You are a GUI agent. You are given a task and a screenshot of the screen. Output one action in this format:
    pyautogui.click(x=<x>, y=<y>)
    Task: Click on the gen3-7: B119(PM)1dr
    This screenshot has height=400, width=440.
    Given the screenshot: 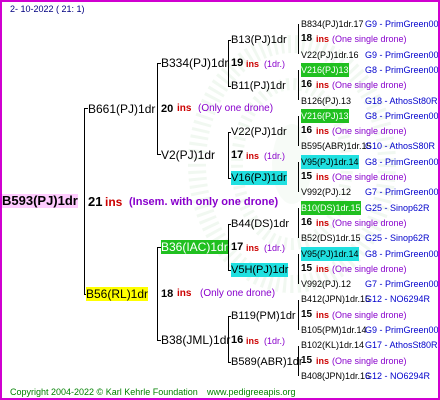 What is the action you would take?
    pyautogui.click(x=263, y=316)
    